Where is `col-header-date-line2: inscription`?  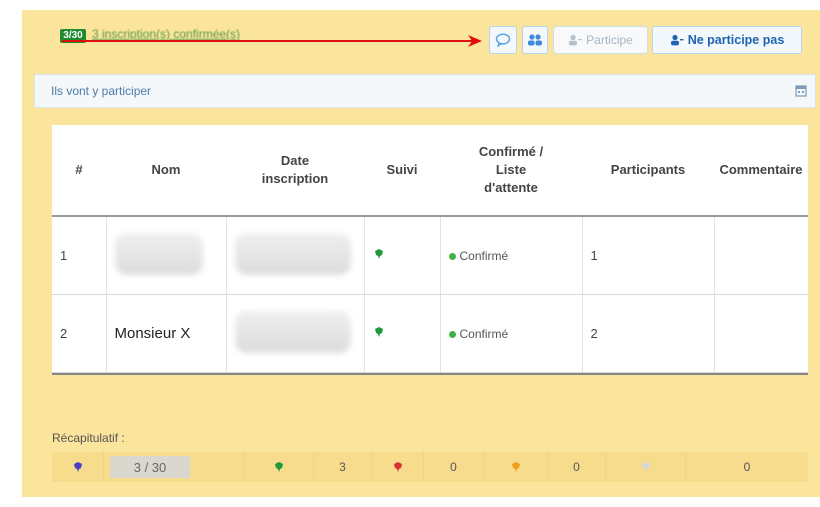 col-header-date-line2: inscription is located at coordinates (295, 178).